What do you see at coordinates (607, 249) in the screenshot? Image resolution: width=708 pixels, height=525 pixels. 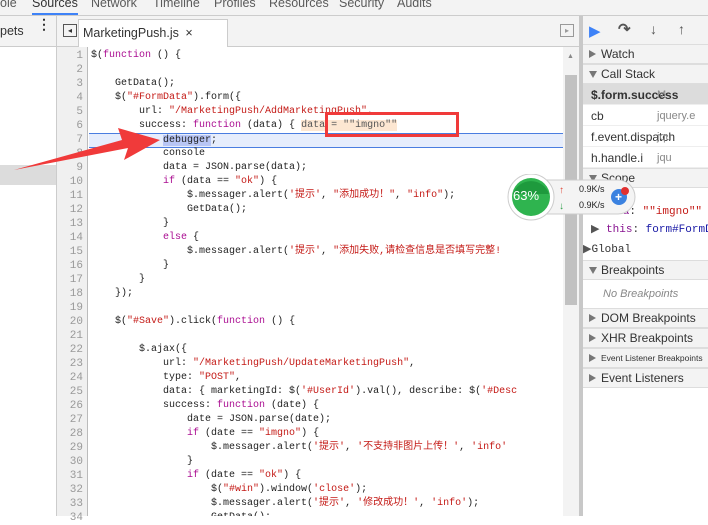 I see `scope-global: ▶Global` at bounding box center [607, 249].